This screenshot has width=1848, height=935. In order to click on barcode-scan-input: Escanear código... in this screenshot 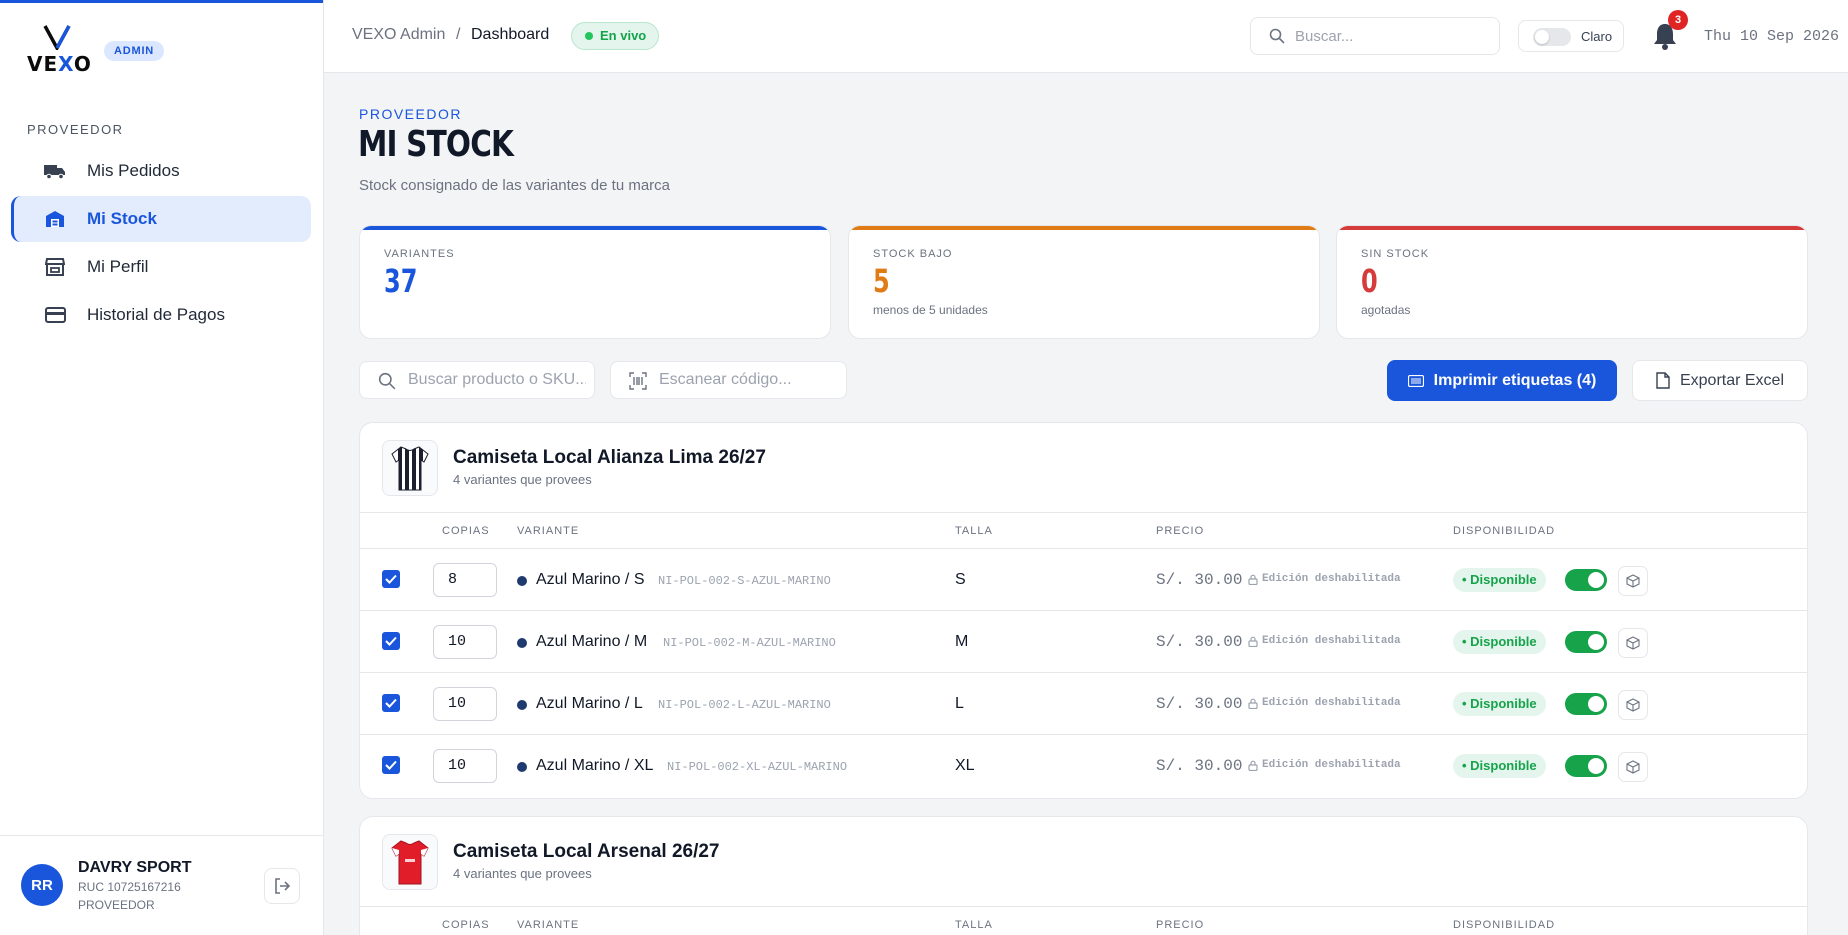, I will do `click(728, 380)`.